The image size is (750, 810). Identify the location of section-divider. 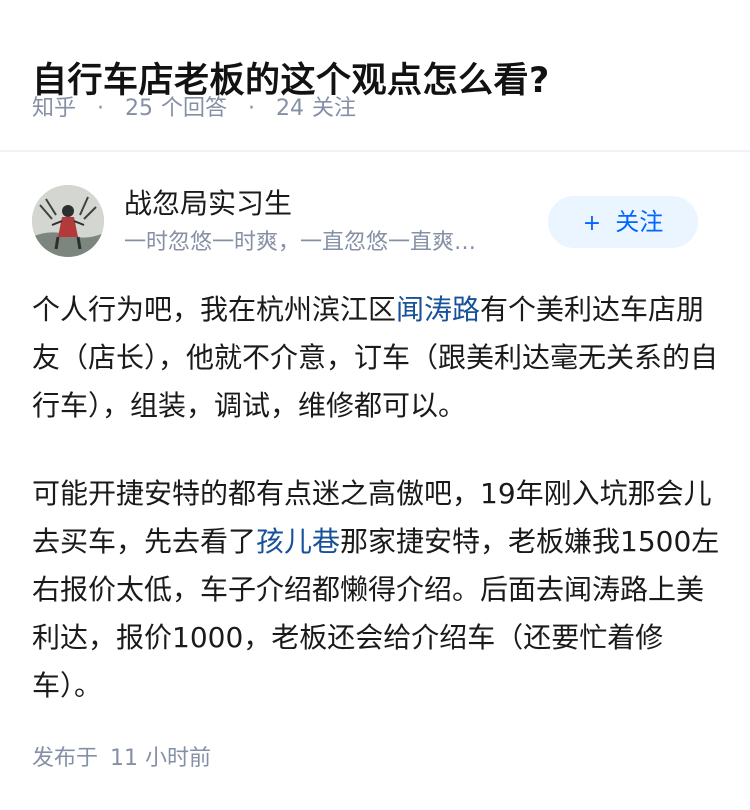
(375, 151).